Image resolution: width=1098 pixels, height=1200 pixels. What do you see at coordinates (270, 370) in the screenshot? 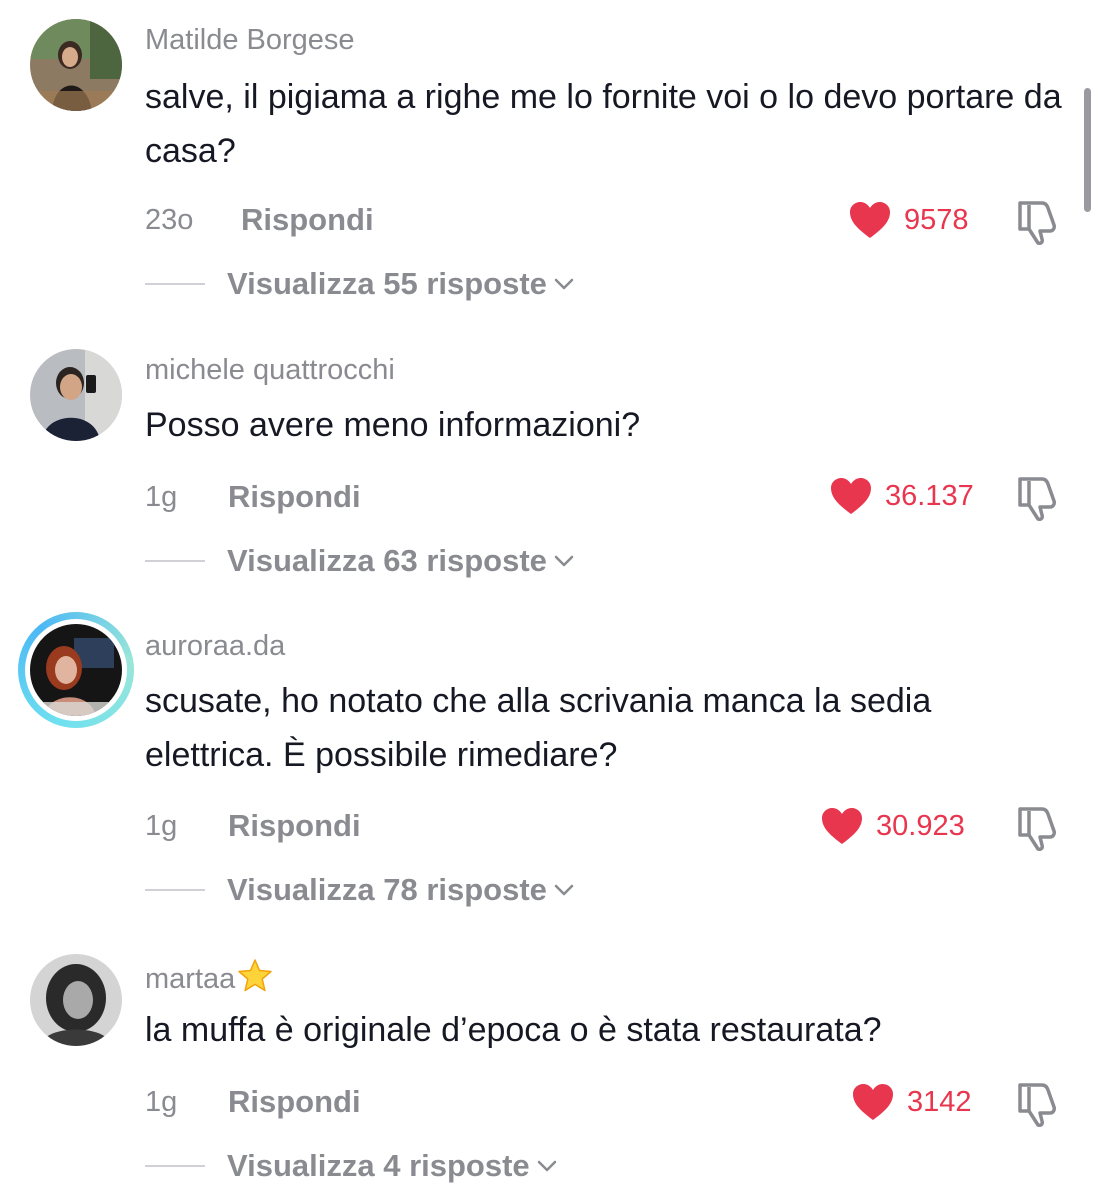
I see `comment-username: michele quattrocchi` at bounding box center [270, 370].